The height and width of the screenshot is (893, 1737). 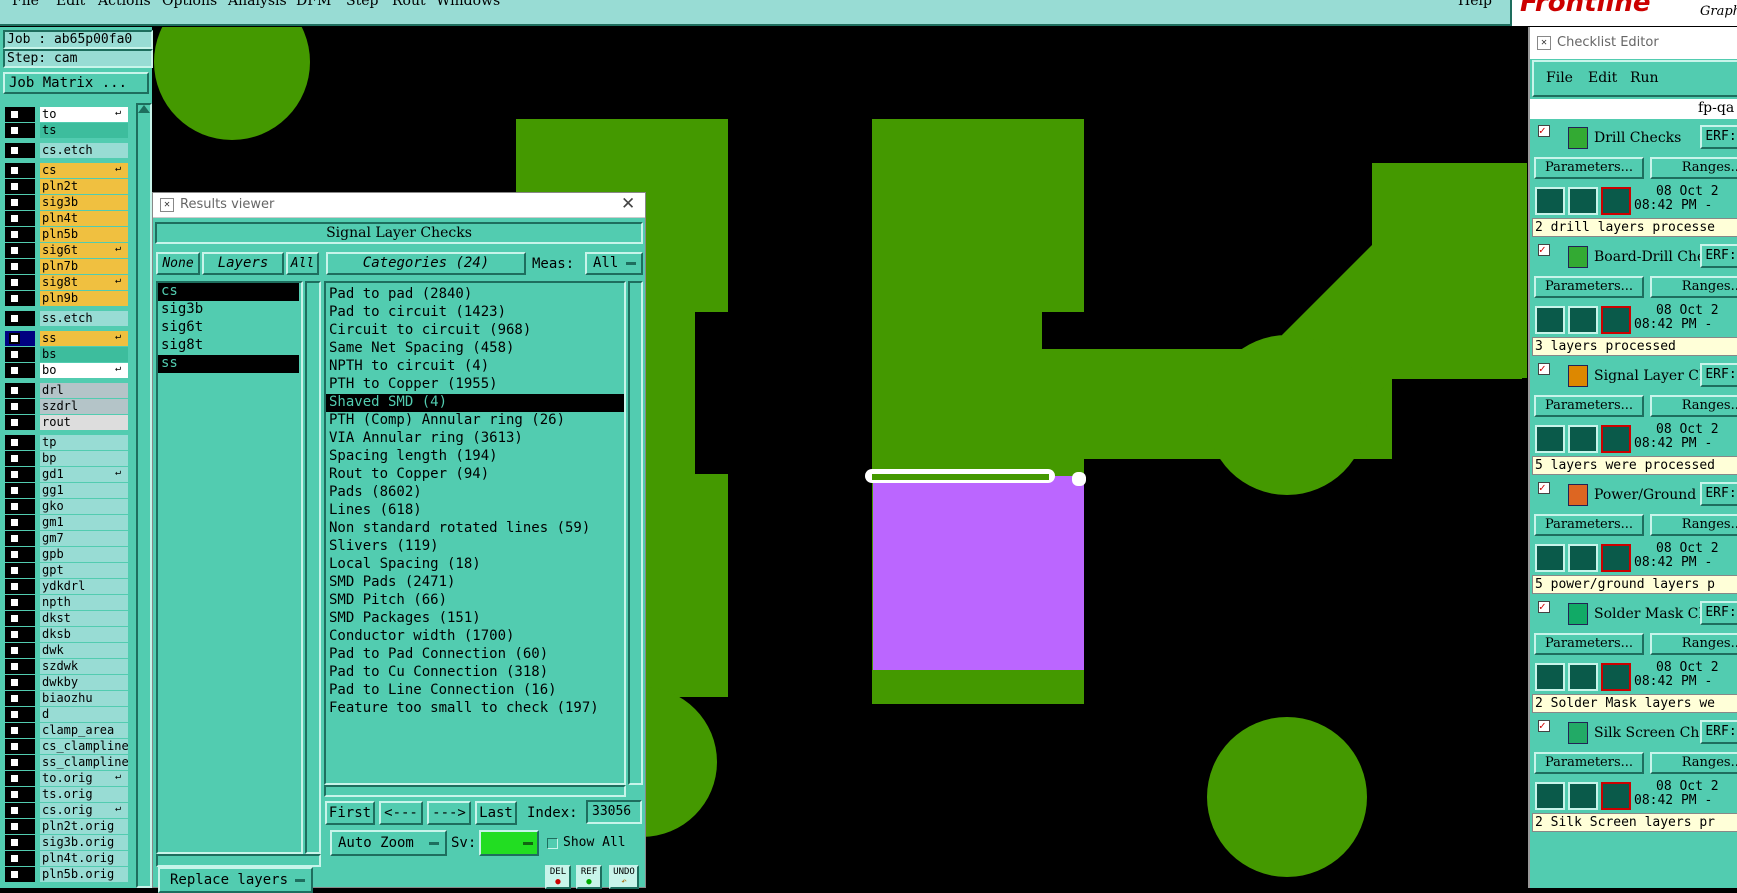 I want to click on menu-windows: Windows, so click(x=468, y=4).